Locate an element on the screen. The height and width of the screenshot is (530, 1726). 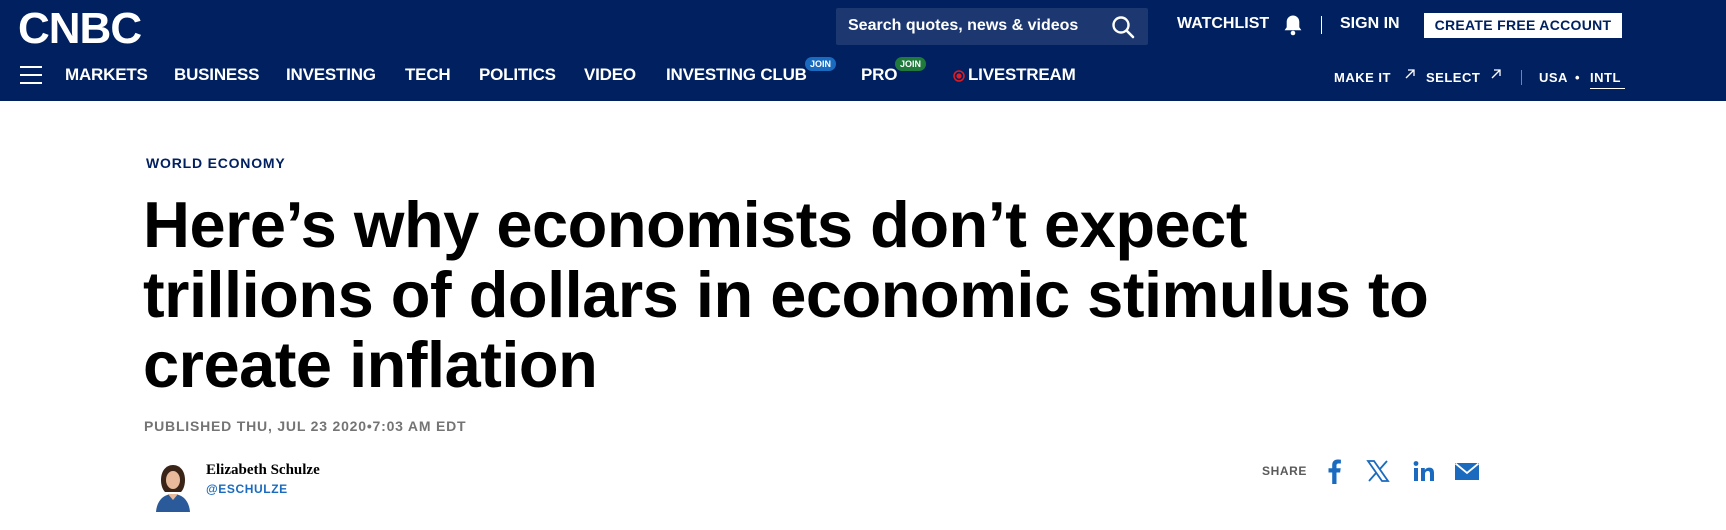
nav-investing: INVESTING is located at coordinates (331, 75).